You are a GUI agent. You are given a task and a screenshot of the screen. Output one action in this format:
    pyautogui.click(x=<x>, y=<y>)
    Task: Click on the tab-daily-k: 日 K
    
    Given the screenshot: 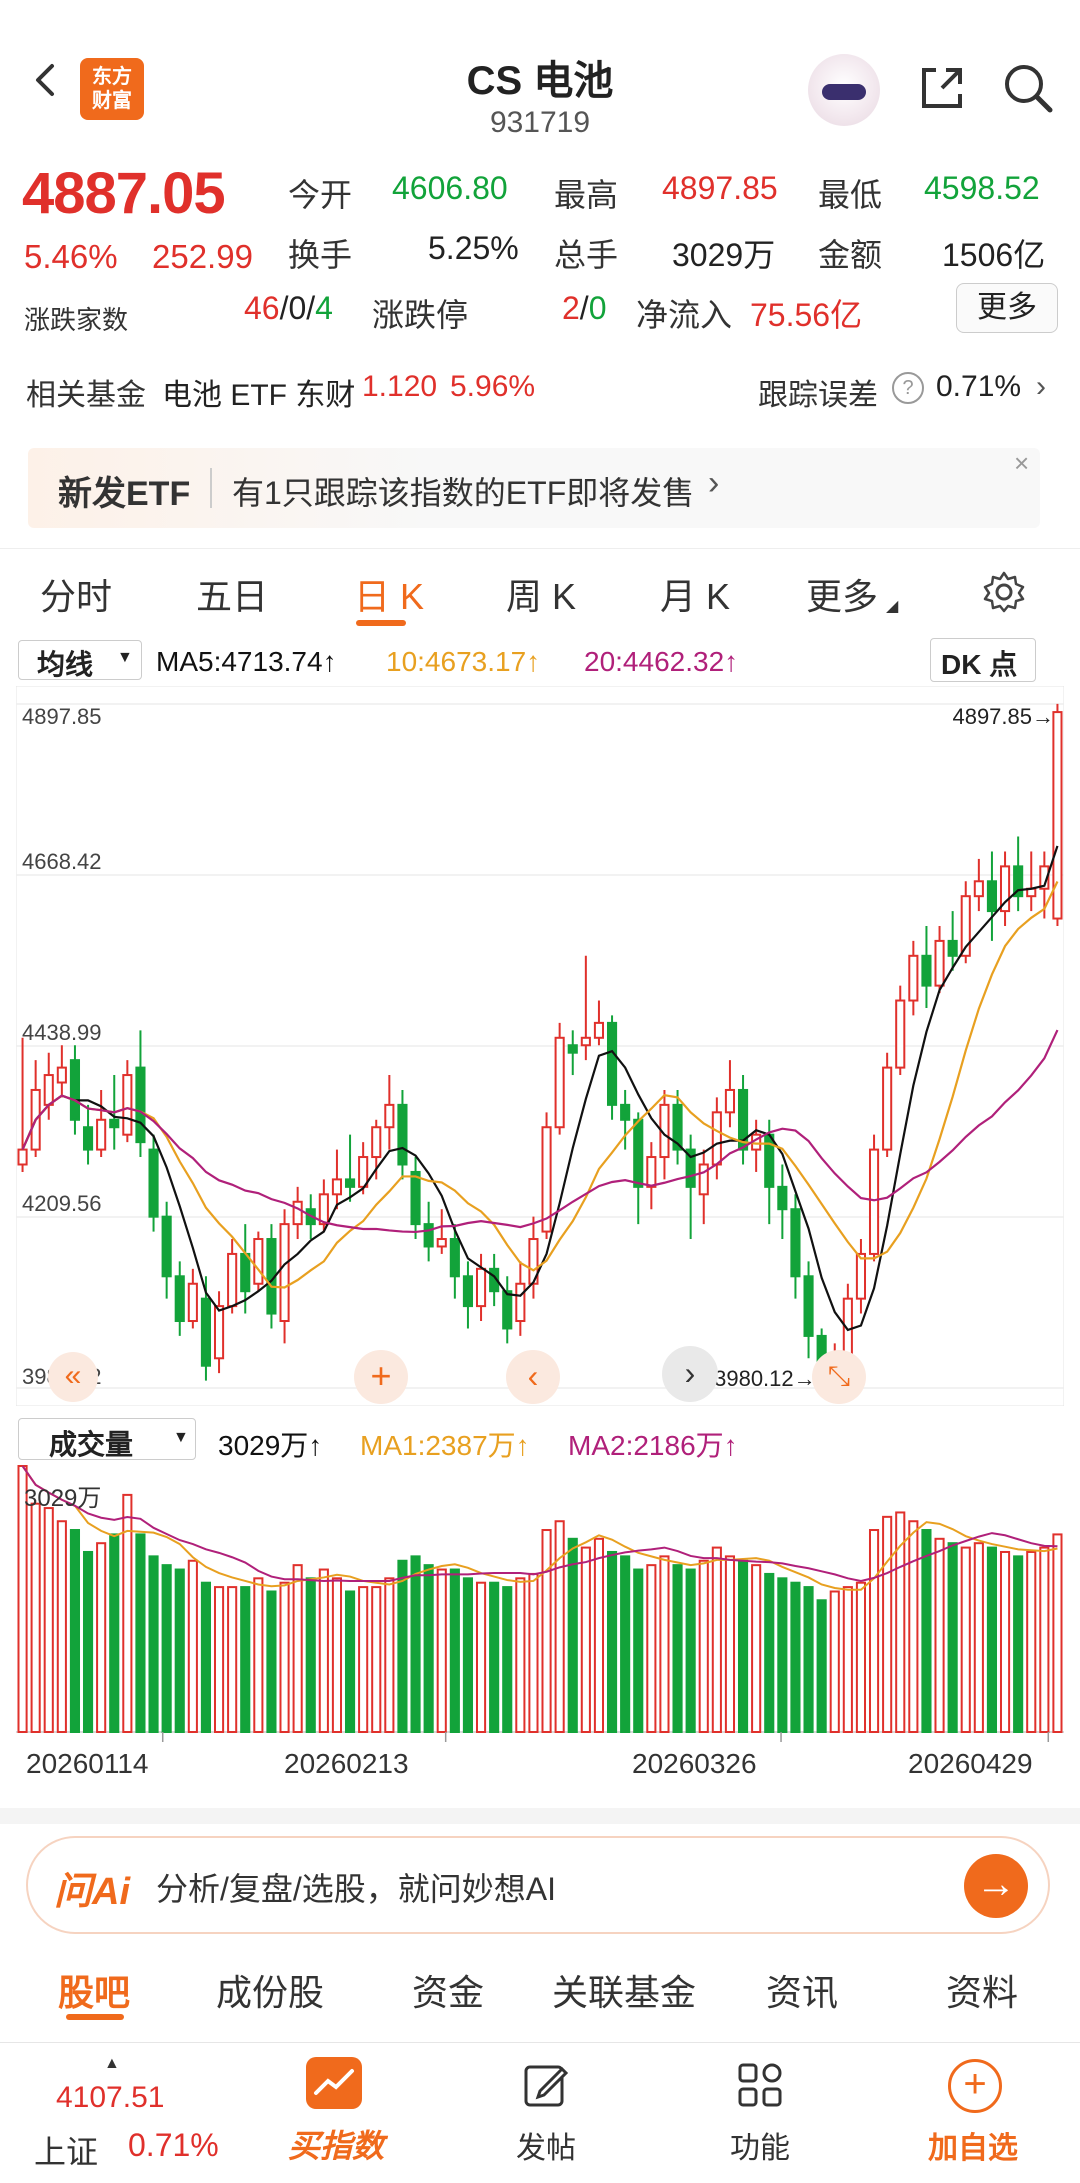 What is the action you would take?
    pyautogui.click(x=389, y=594)
    